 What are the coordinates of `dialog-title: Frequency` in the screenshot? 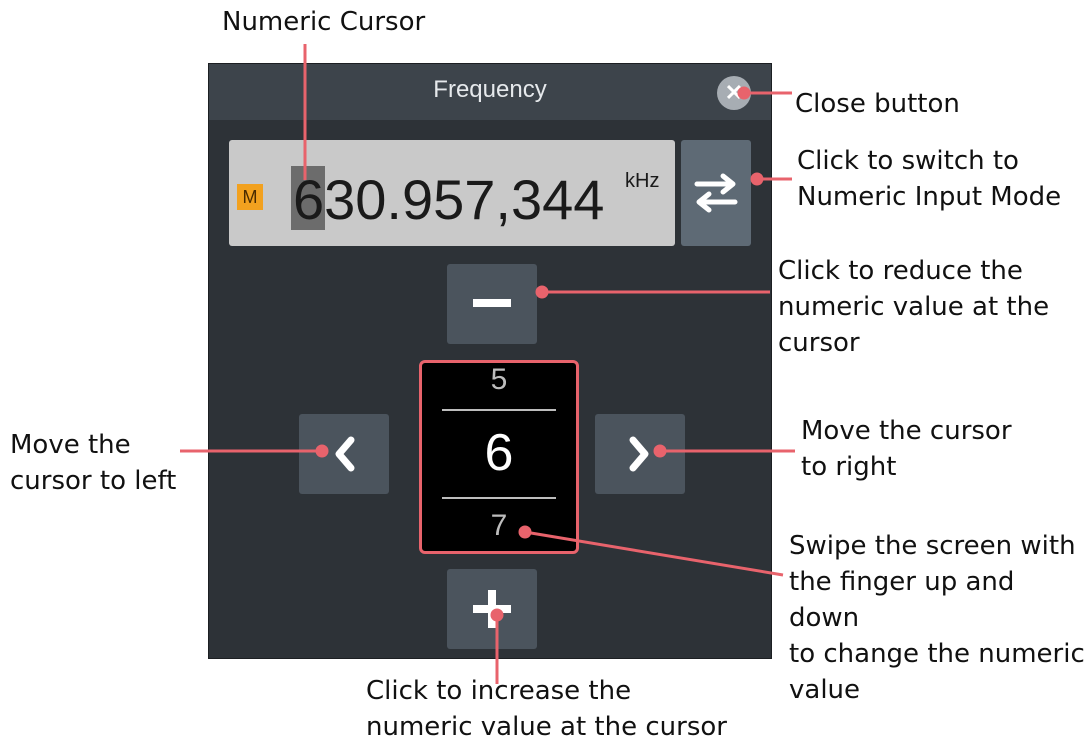 It's located at (490, 89).